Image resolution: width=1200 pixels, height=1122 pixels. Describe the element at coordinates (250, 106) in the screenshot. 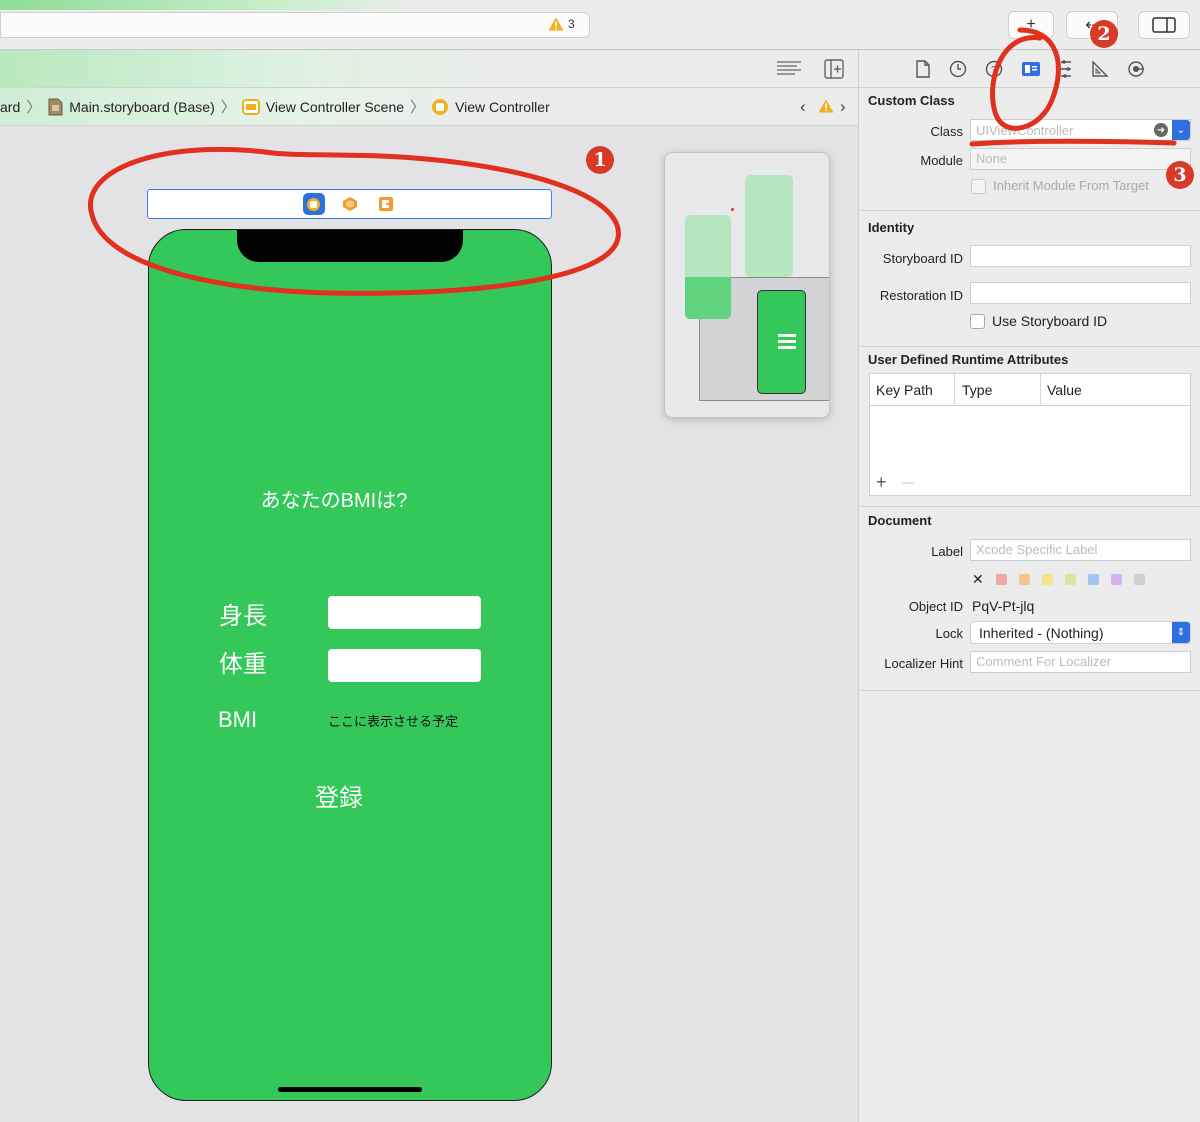

I see `scene-icon` at that location.